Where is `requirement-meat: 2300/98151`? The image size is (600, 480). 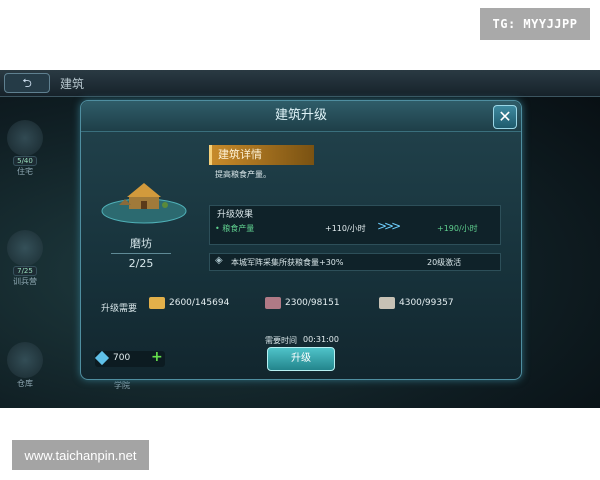
requirement-meat: 2300/98151 is located at coordinates (302, 303).